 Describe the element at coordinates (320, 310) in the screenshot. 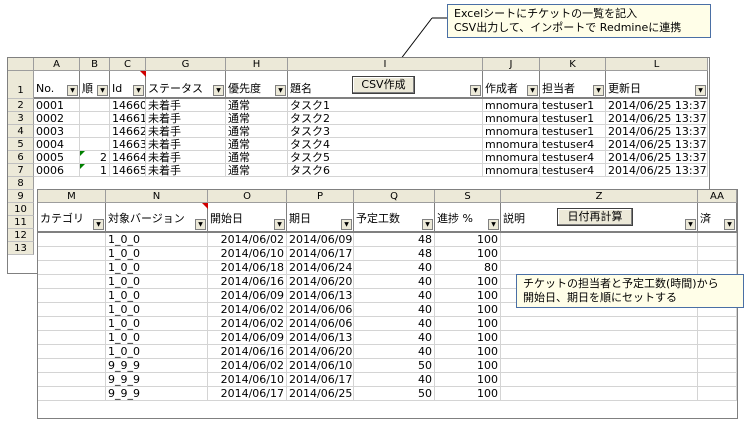

I see `table-cell: 2014/06/06` at that location.